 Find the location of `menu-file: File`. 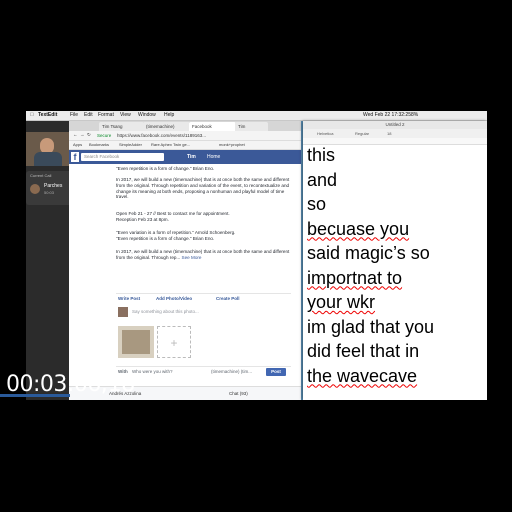

menu-file: File is located at coordinates (74, 115).